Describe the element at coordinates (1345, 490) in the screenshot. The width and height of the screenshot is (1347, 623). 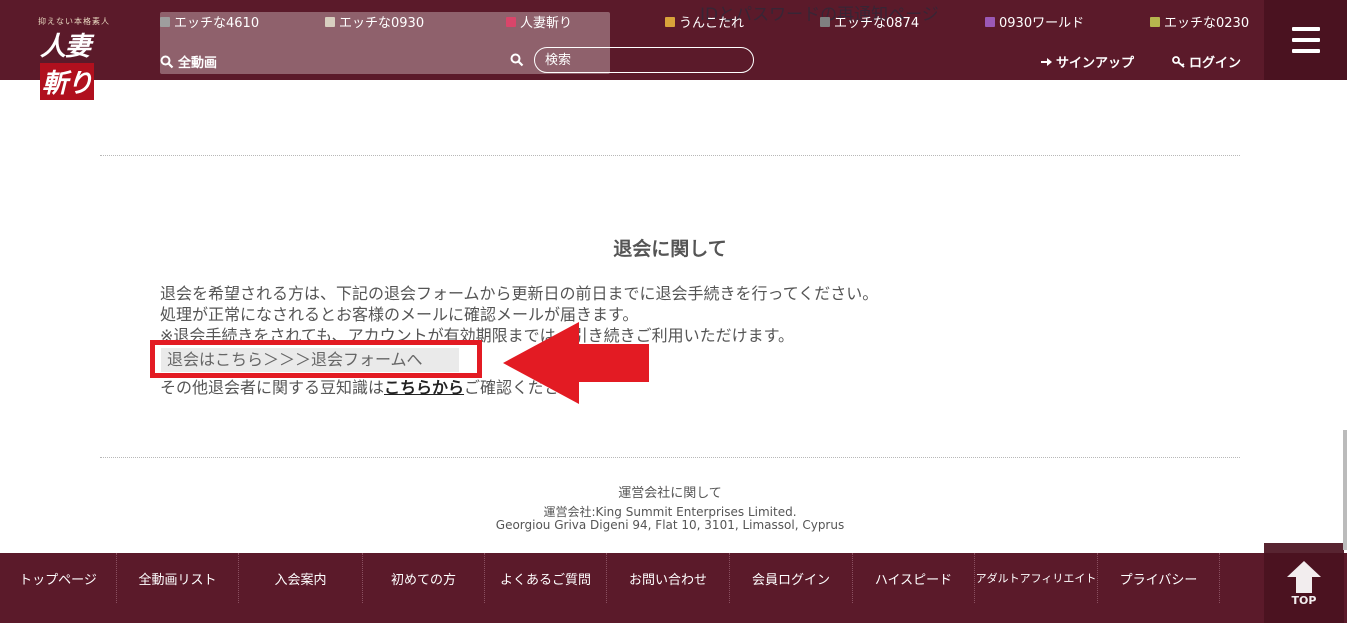
I see `scrollbar-thumb` at that location.